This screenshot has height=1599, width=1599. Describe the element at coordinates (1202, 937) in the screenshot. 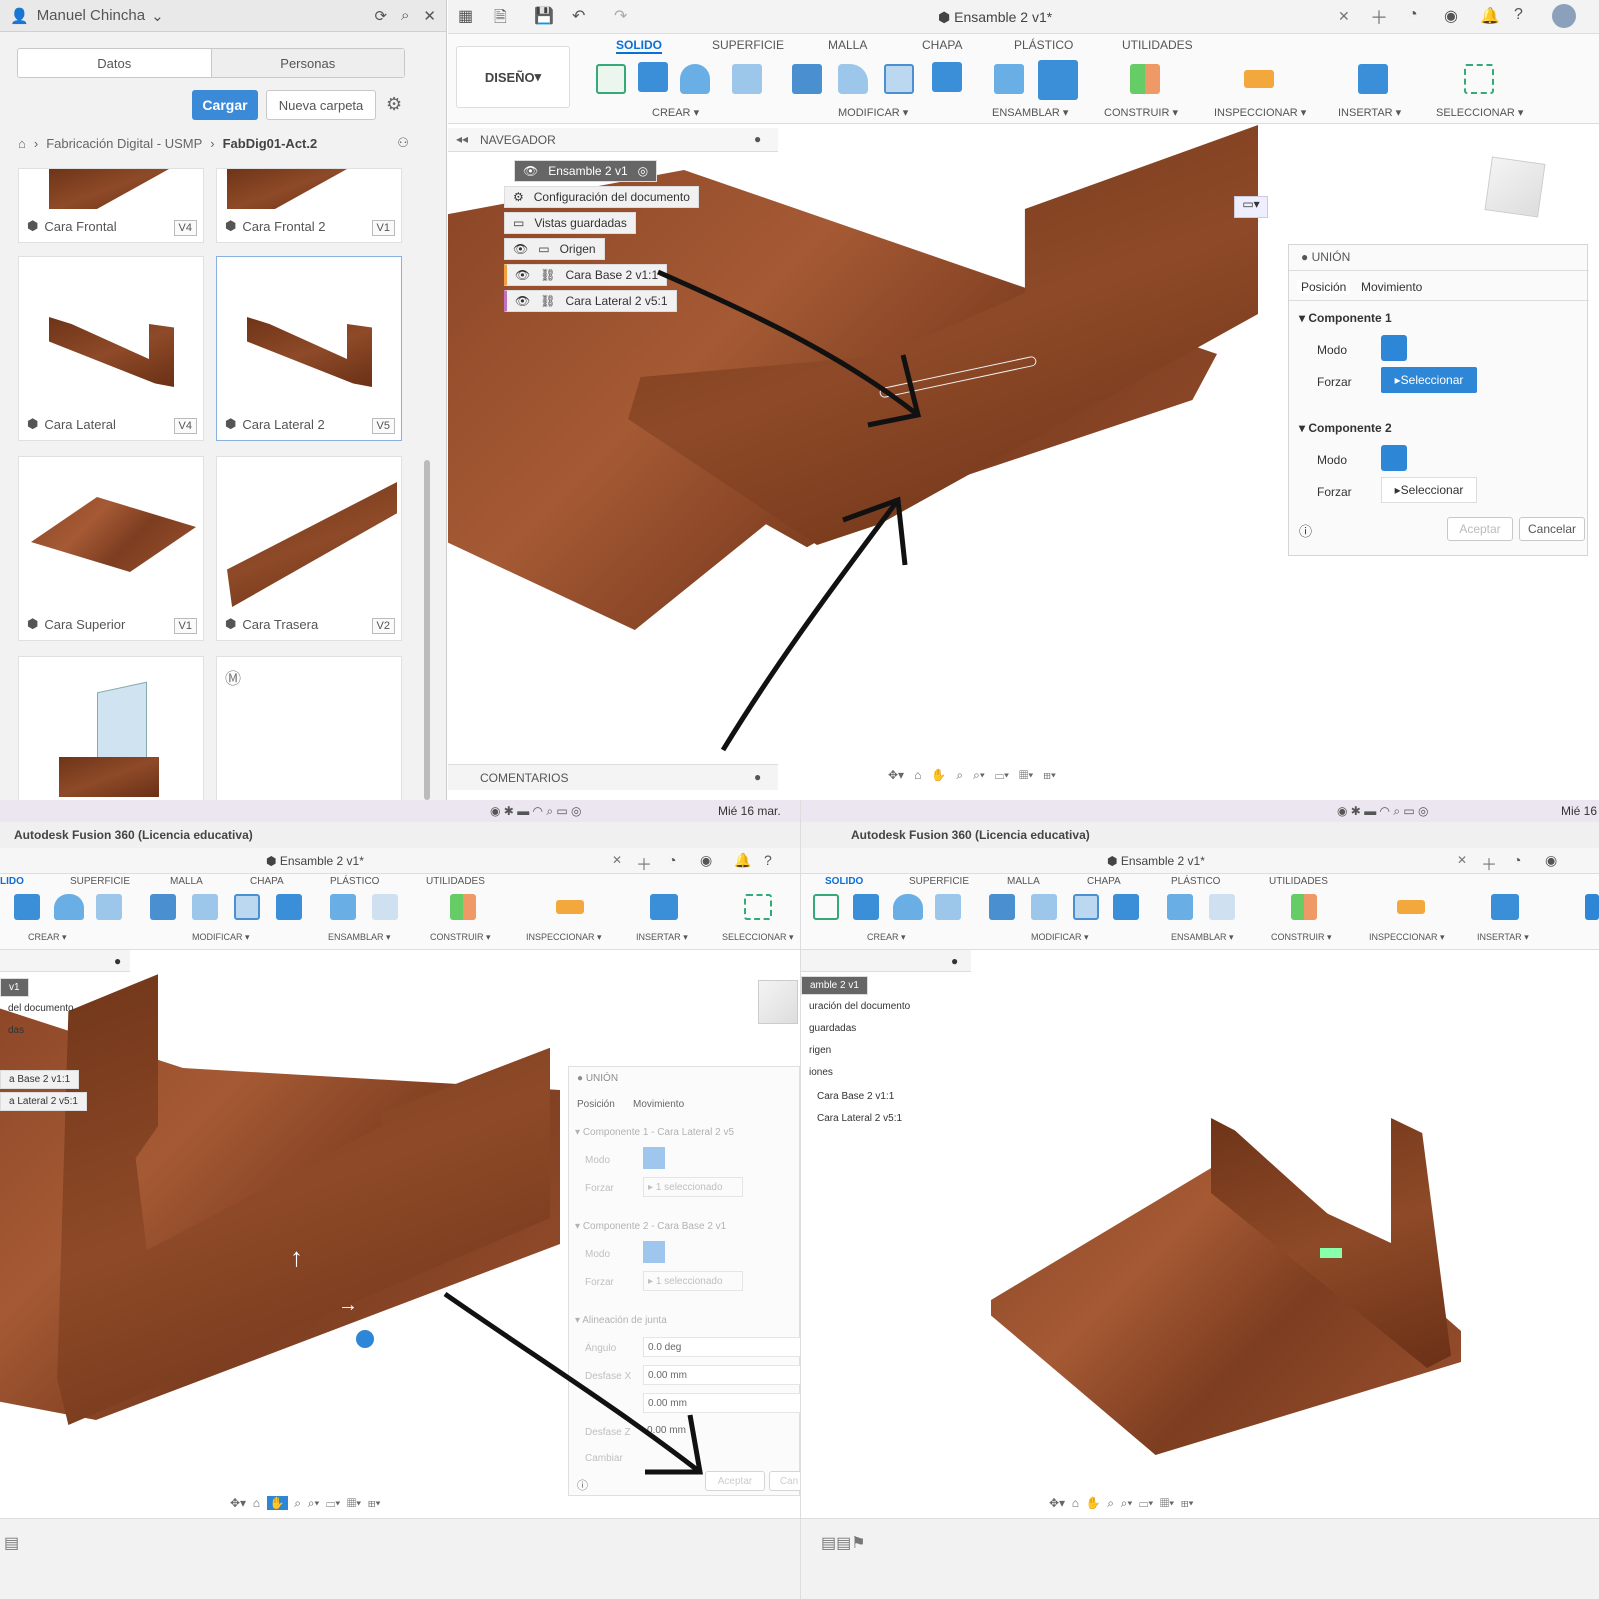

I see `group-ensamblar: ENSAMBLAR ▾` at that location.